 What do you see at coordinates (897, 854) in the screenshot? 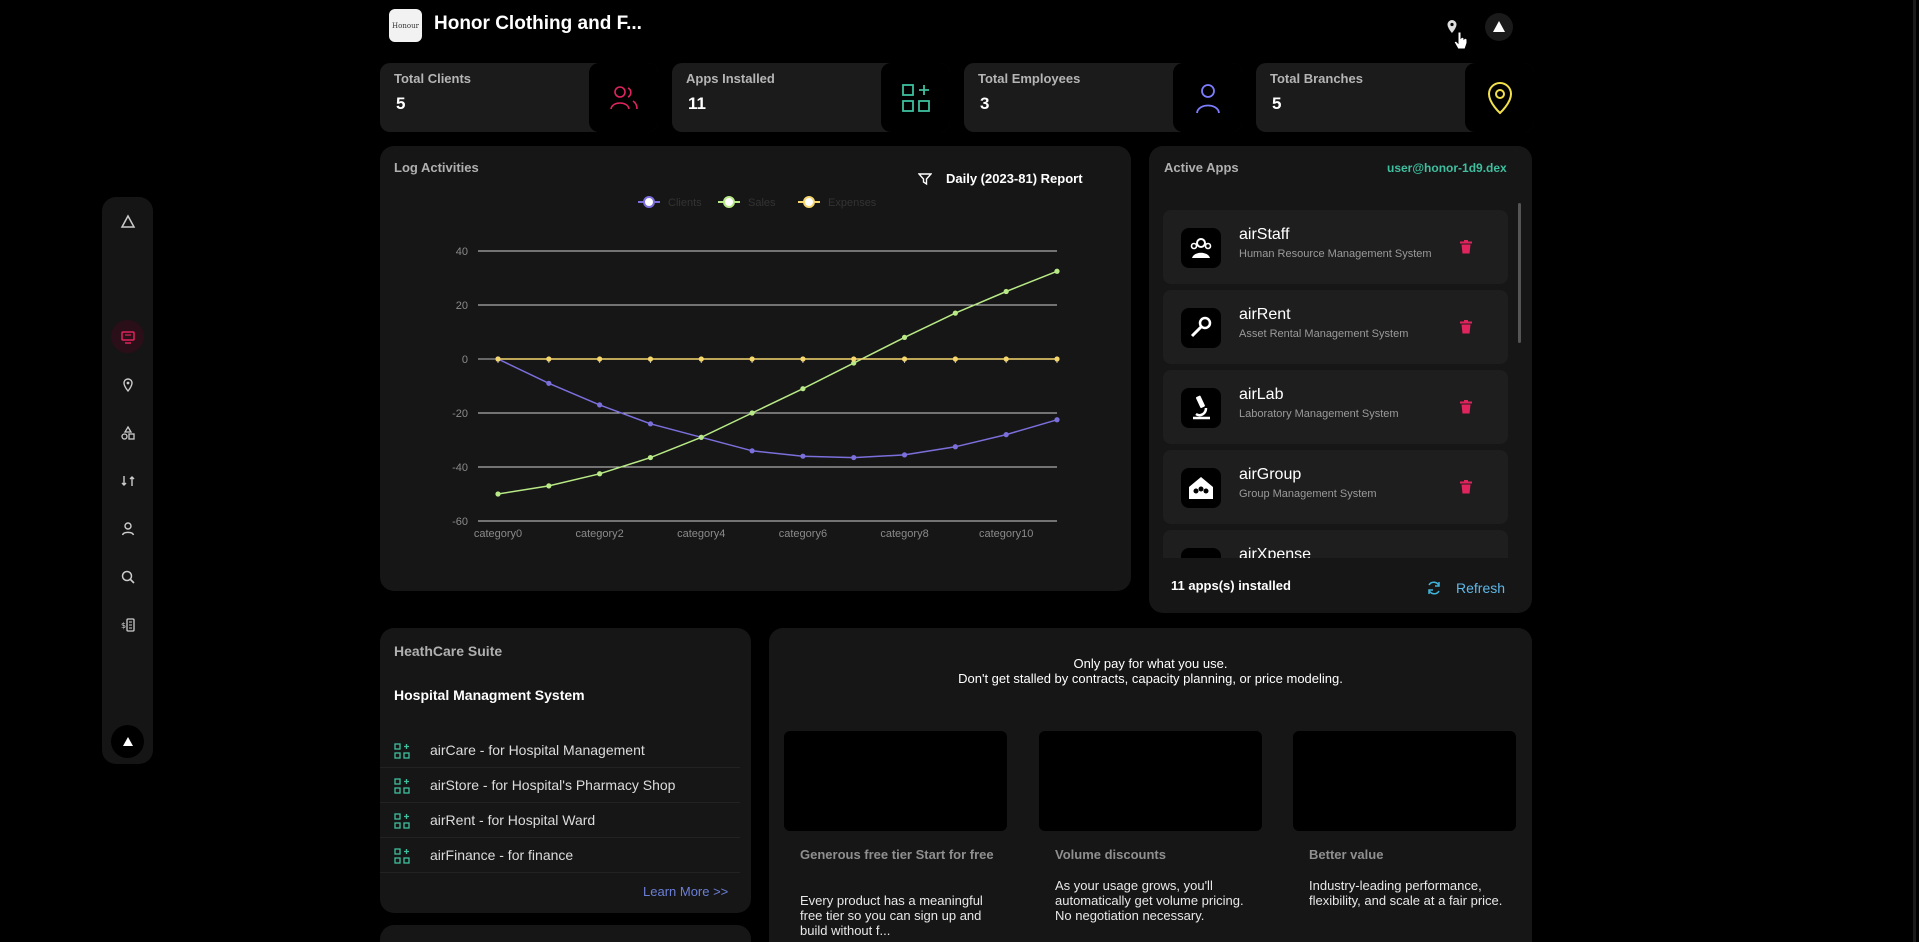
I see `promo-card-title: Generous free tier Start for free` at bounding box center [897, 854].